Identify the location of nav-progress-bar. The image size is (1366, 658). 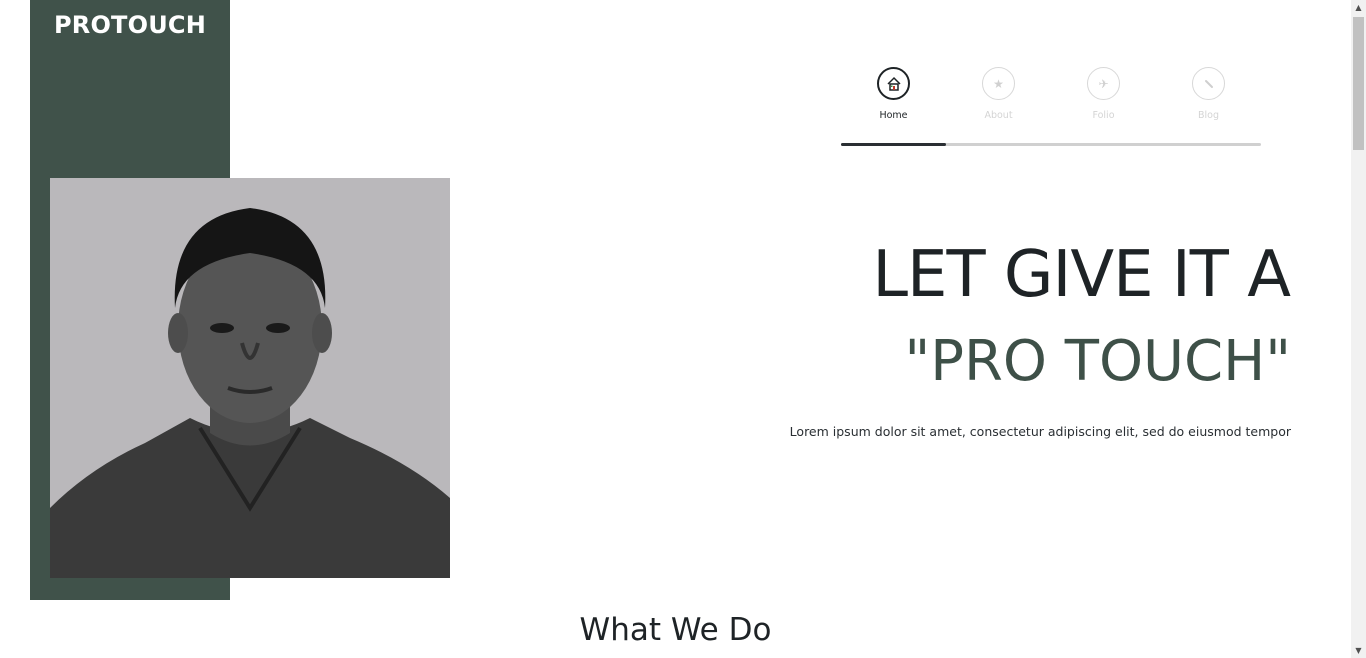
(893, 144).